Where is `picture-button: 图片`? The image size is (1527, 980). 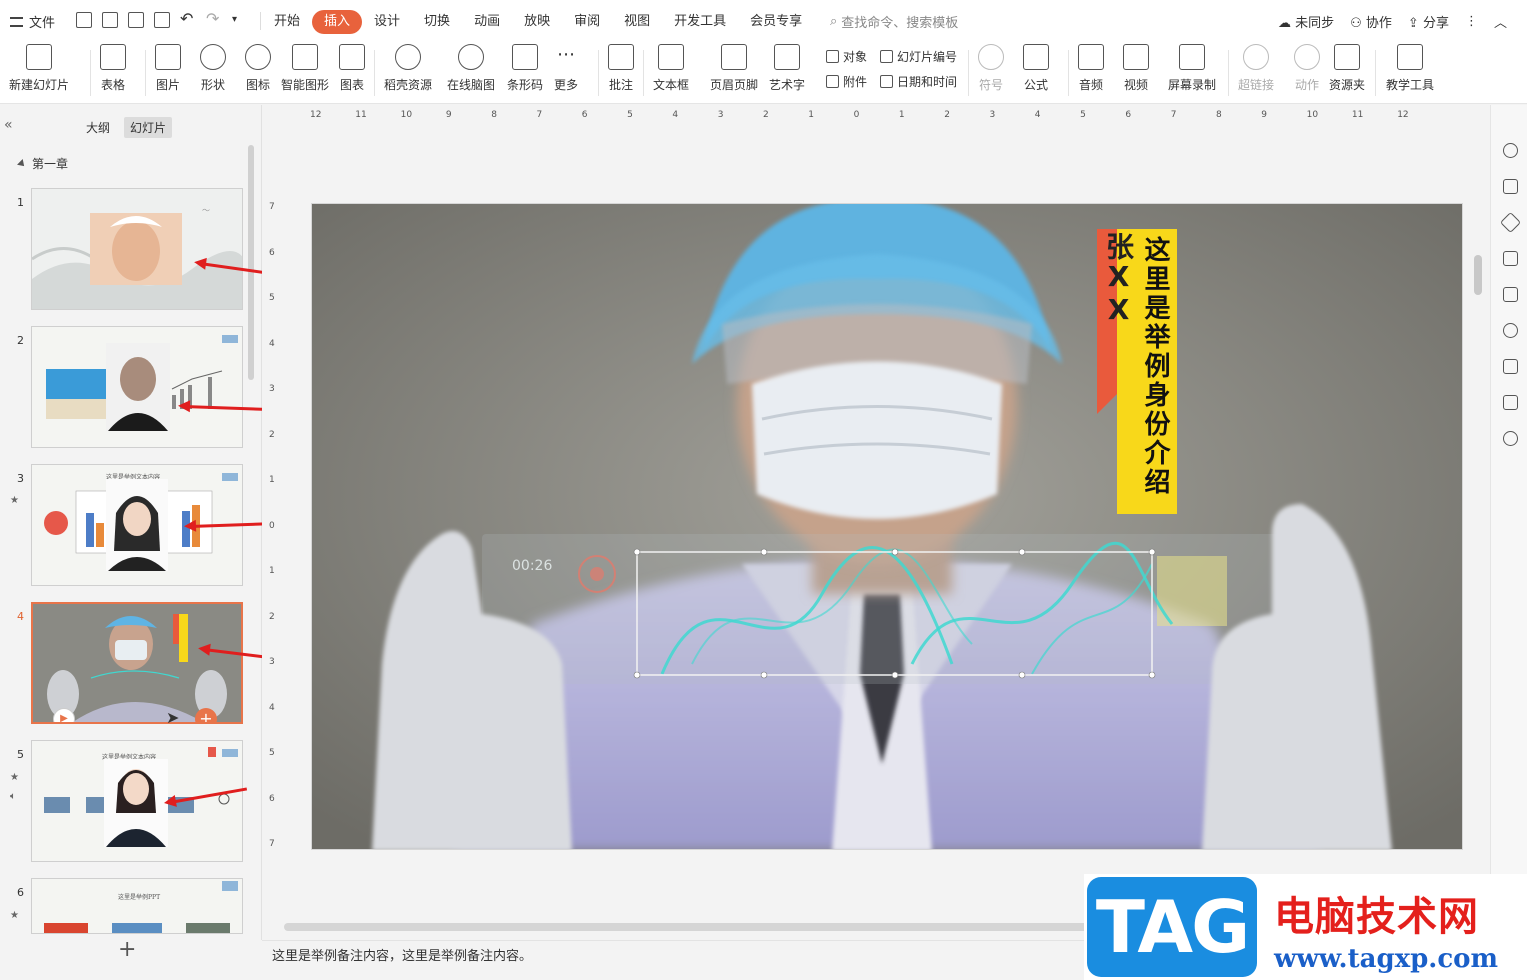
picture-button: 图片 is located at coordinates (168, 68).